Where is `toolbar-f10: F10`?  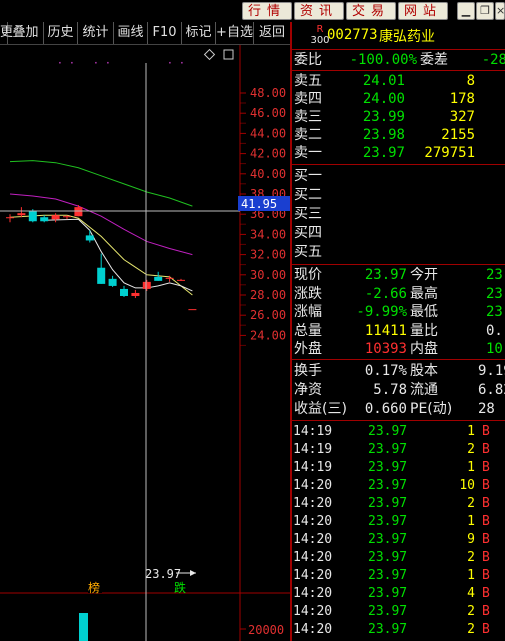 toolbar-f10: F10 is located at coordinates (165, 33).